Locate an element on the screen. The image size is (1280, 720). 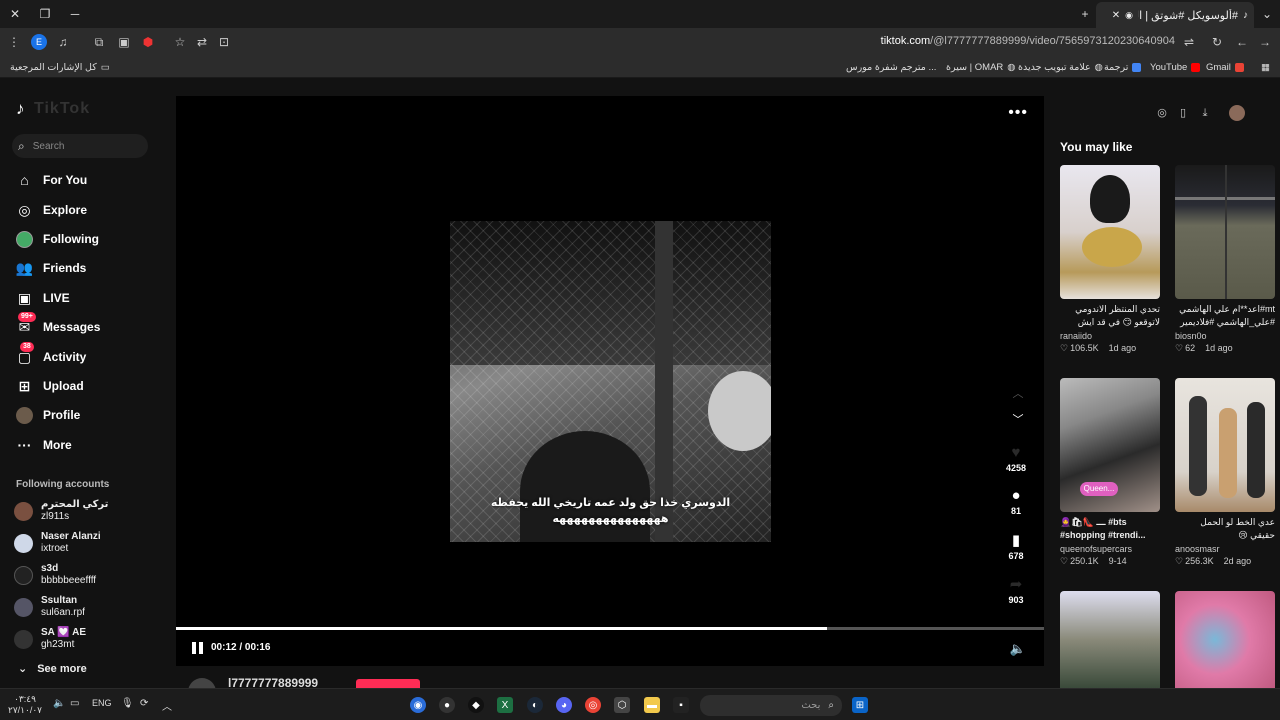
app-discord-icon: ◕ is located at coordinates (564, 705).